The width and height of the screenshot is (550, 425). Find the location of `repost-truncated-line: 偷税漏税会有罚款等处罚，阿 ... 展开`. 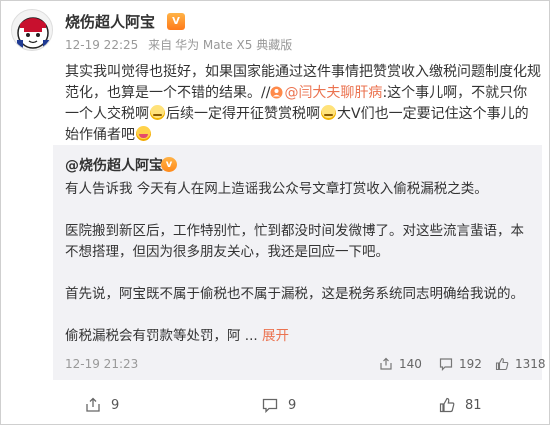

repost-truncated-line: 偷税漏税会有罚款等处罚，阿 ... 展开 is located at coordinates (297, 336).